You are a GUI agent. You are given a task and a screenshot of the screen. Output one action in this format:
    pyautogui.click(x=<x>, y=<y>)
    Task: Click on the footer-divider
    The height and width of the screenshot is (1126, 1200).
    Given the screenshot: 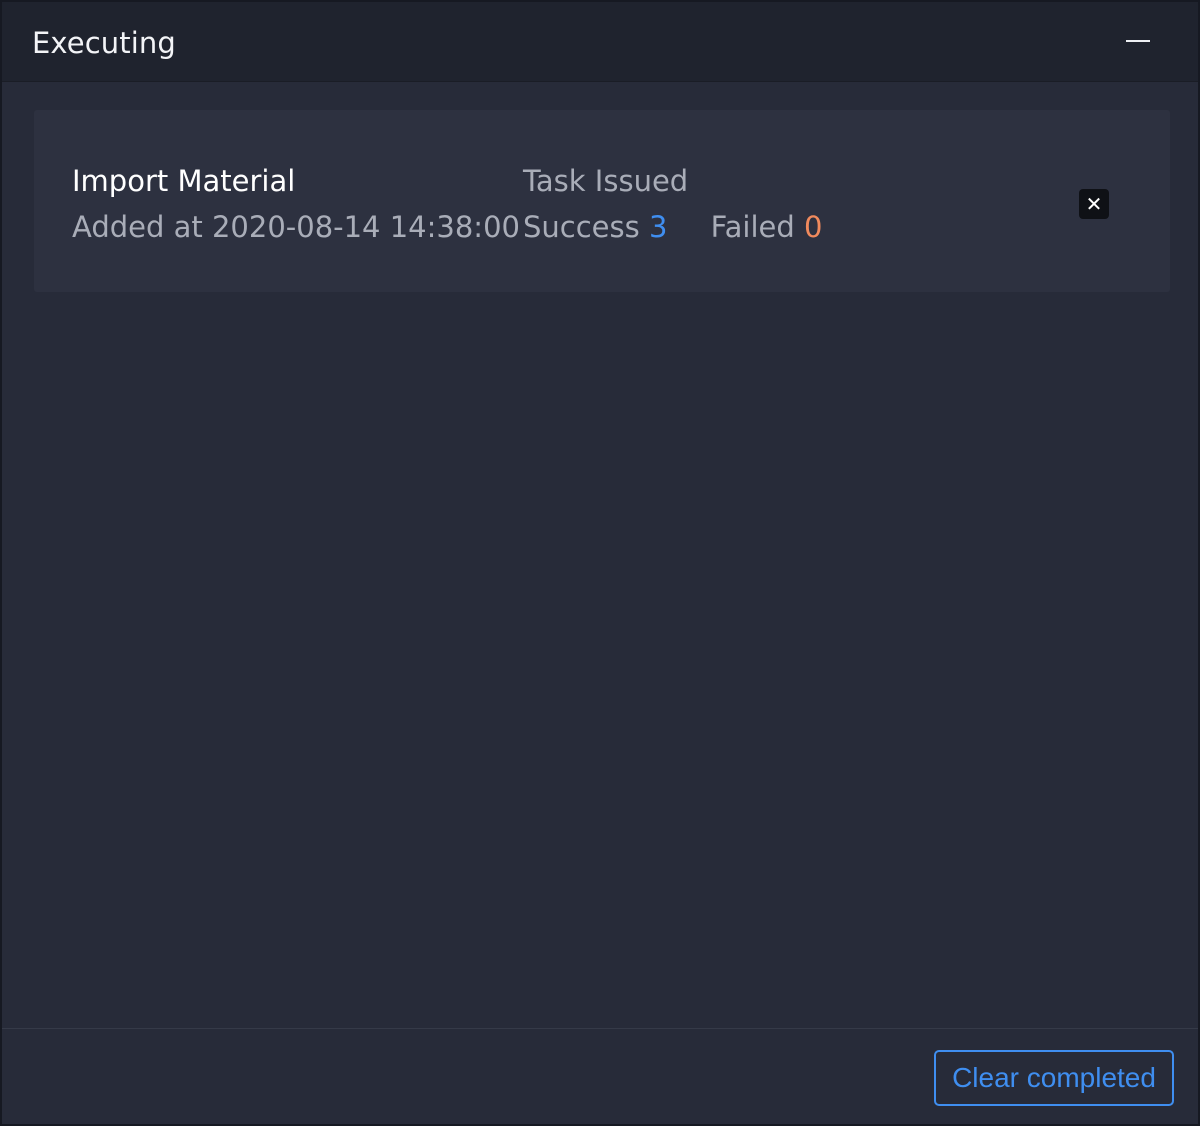 What is the action you would take?
    pyautogui.click(x=600, y=1028)
    